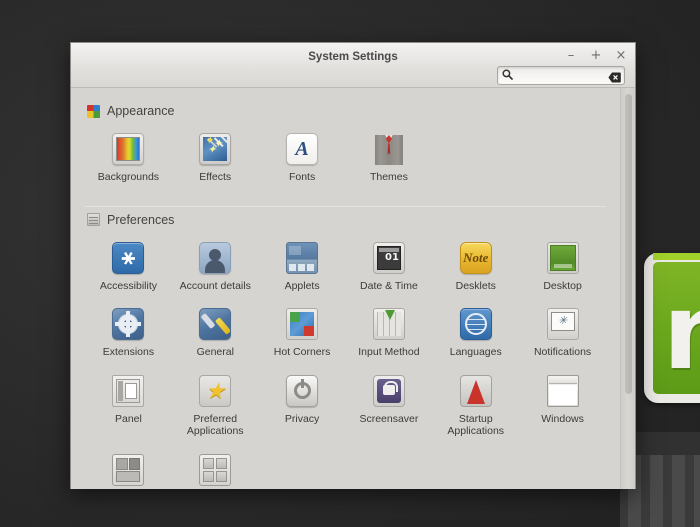 The width and height of the screenshot is (700, 527). What do you see at coordinates (93, 219) in the screenshot?
I see `preferences-icon` at bounding box center [93, 219].